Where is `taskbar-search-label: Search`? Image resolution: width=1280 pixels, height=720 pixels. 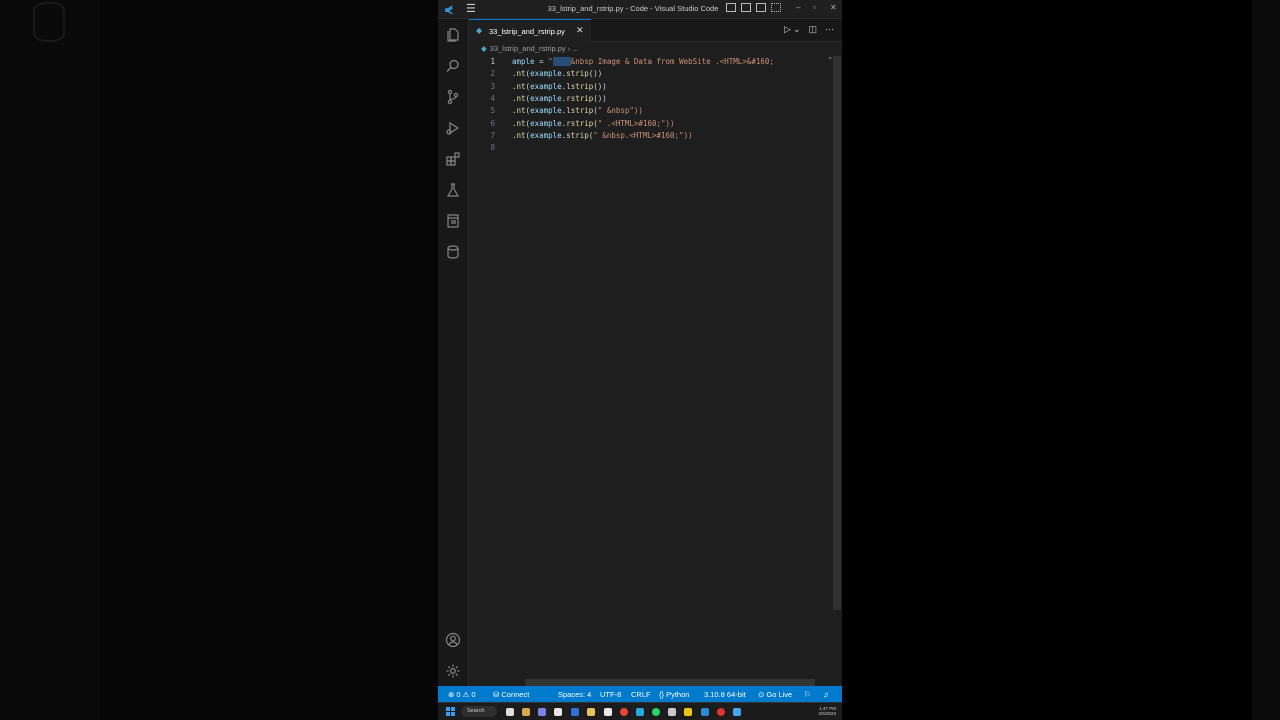 taskbar-search-label: Search is located at coordinates (476, 711).